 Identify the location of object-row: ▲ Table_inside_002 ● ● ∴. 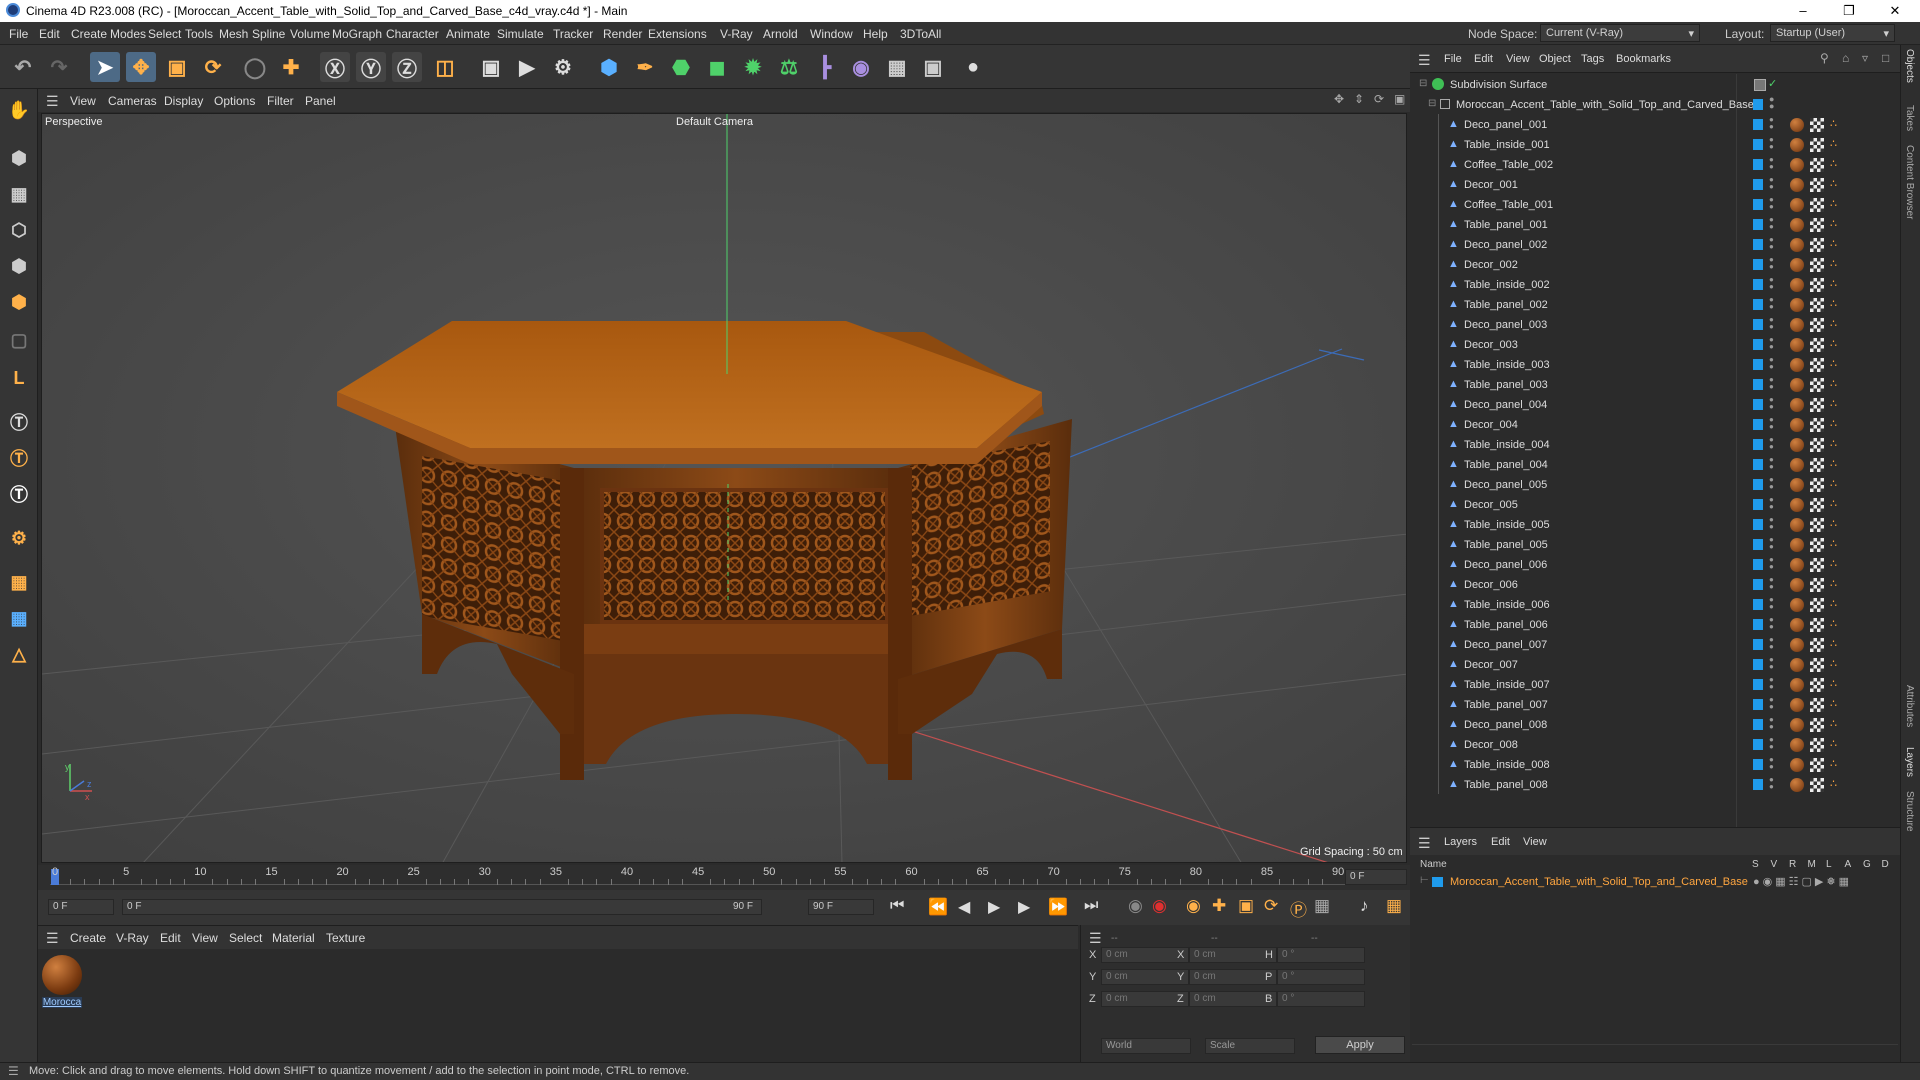
(1658, 285).